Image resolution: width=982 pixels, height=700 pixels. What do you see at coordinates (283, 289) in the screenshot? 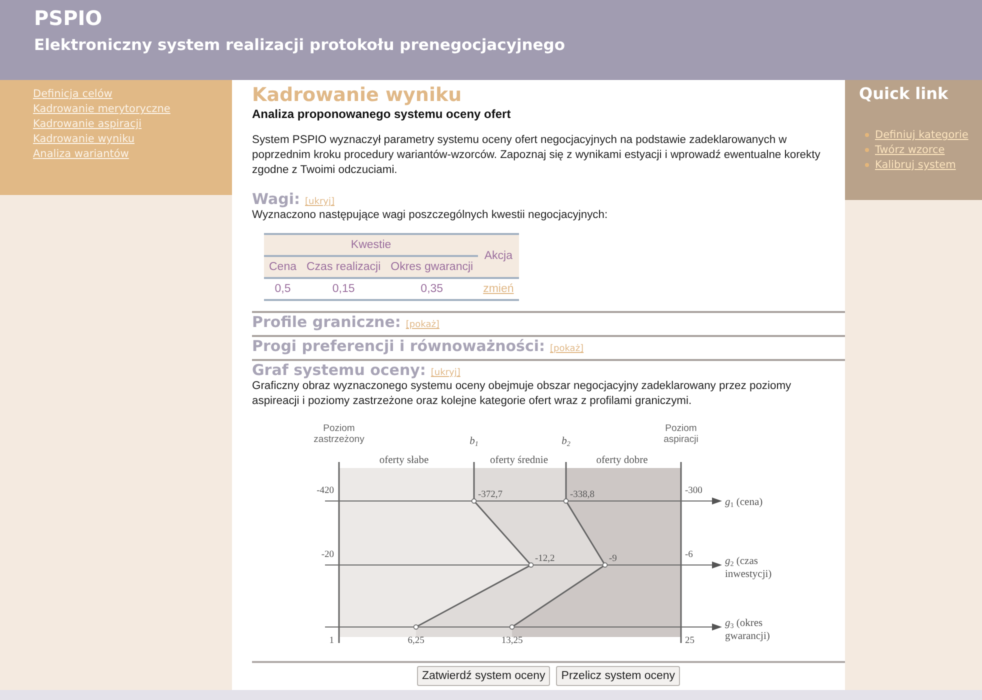
I see `table-cell: 0,5` at bounding box center [283, 289].